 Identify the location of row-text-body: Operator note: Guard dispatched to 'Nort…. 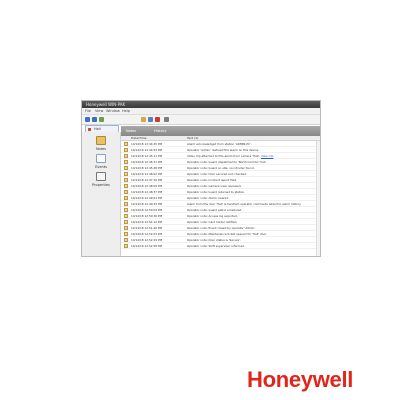
(227, 162).